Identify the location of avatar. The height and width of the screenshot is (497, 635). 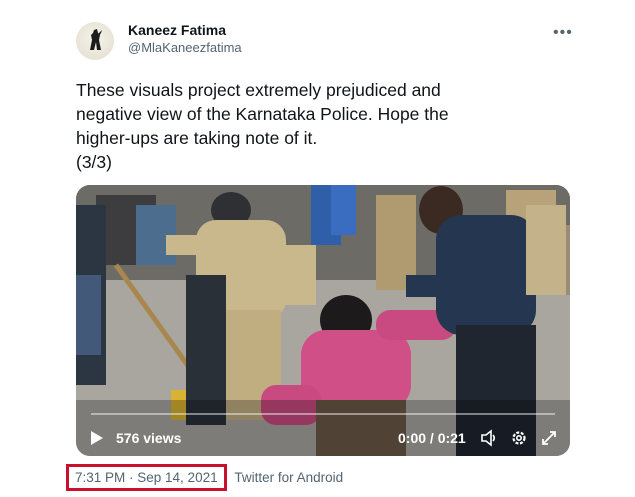
(95, 41).